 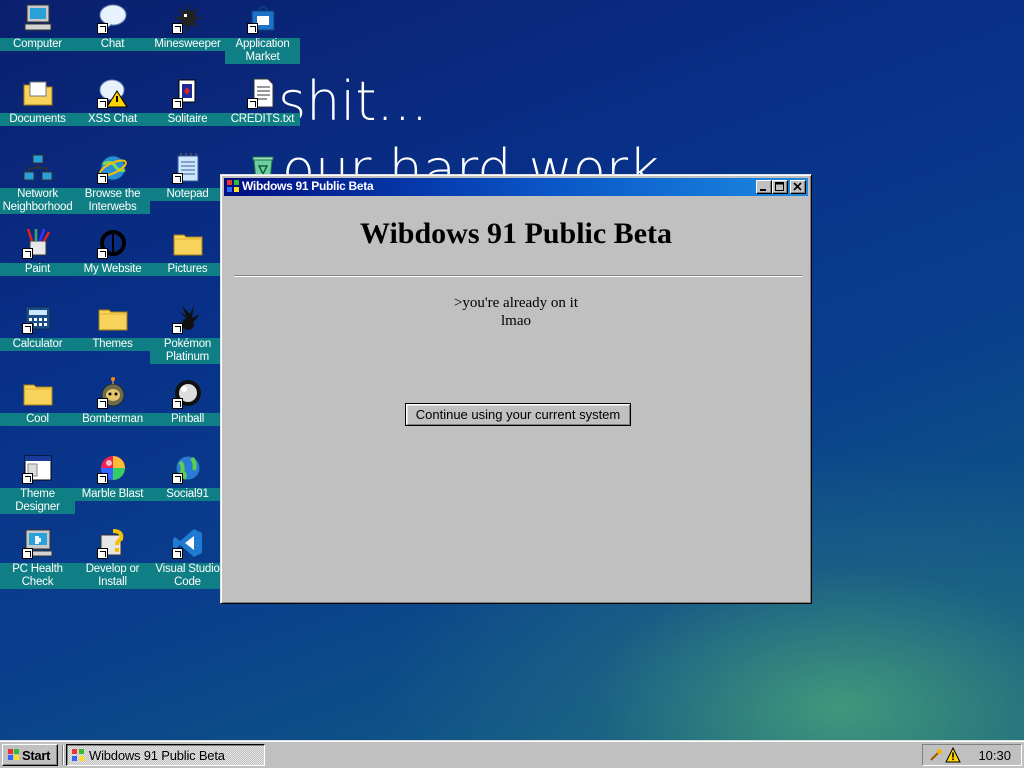 What do you see at coordinates (38, 468) in the screenshot?
I see `theme-designer-icon` at bounding box center [38, 468].